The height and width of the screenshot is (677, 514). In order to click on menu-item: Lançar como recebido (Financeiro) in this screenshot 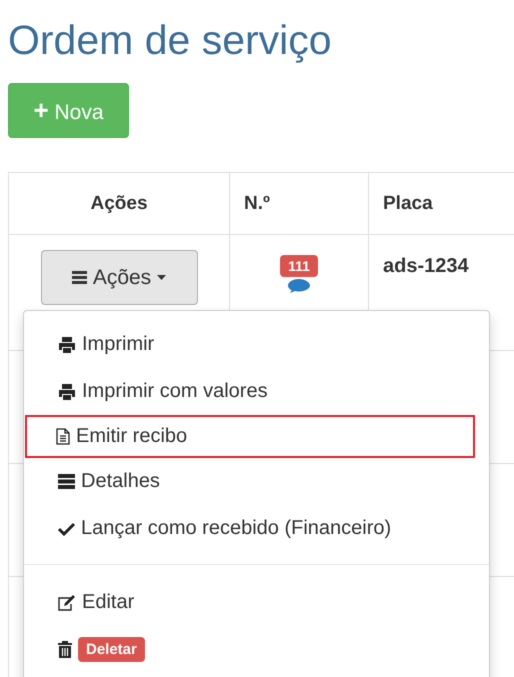, I will do `click(256, 528)`.